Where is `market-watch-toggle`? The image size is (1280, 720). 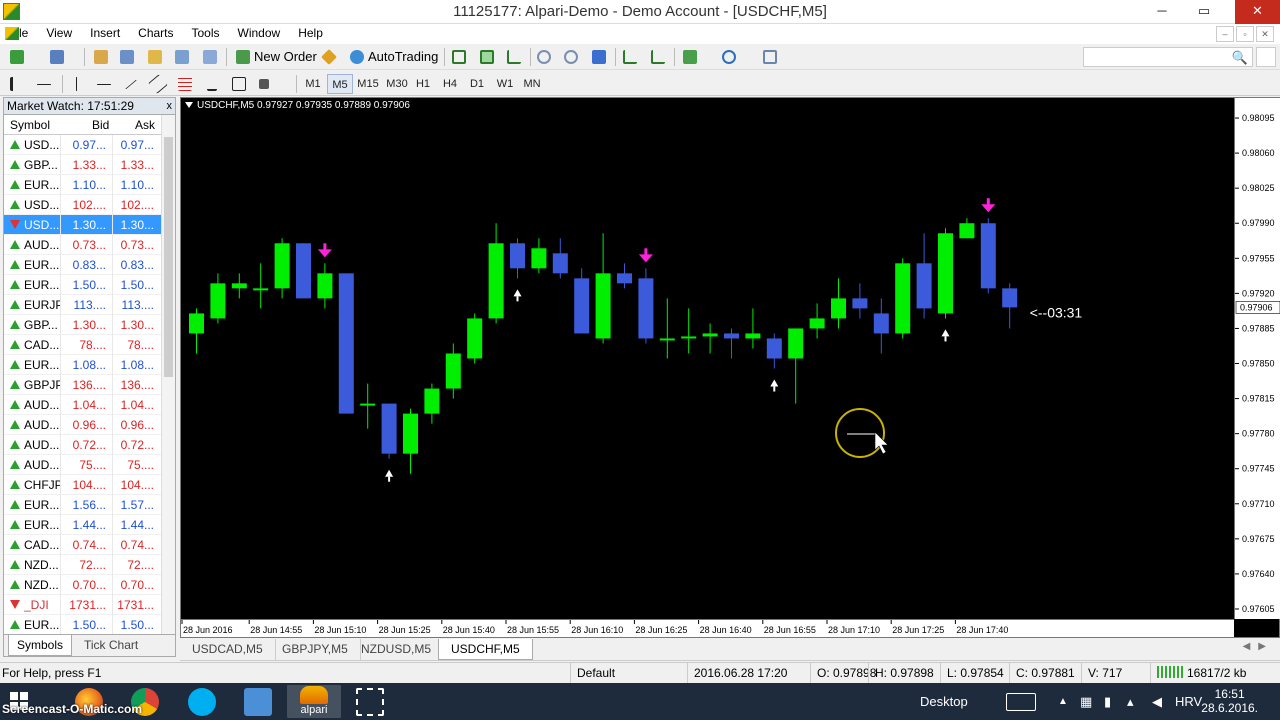
market-watch-toggle is located at coordinates (101, 57).